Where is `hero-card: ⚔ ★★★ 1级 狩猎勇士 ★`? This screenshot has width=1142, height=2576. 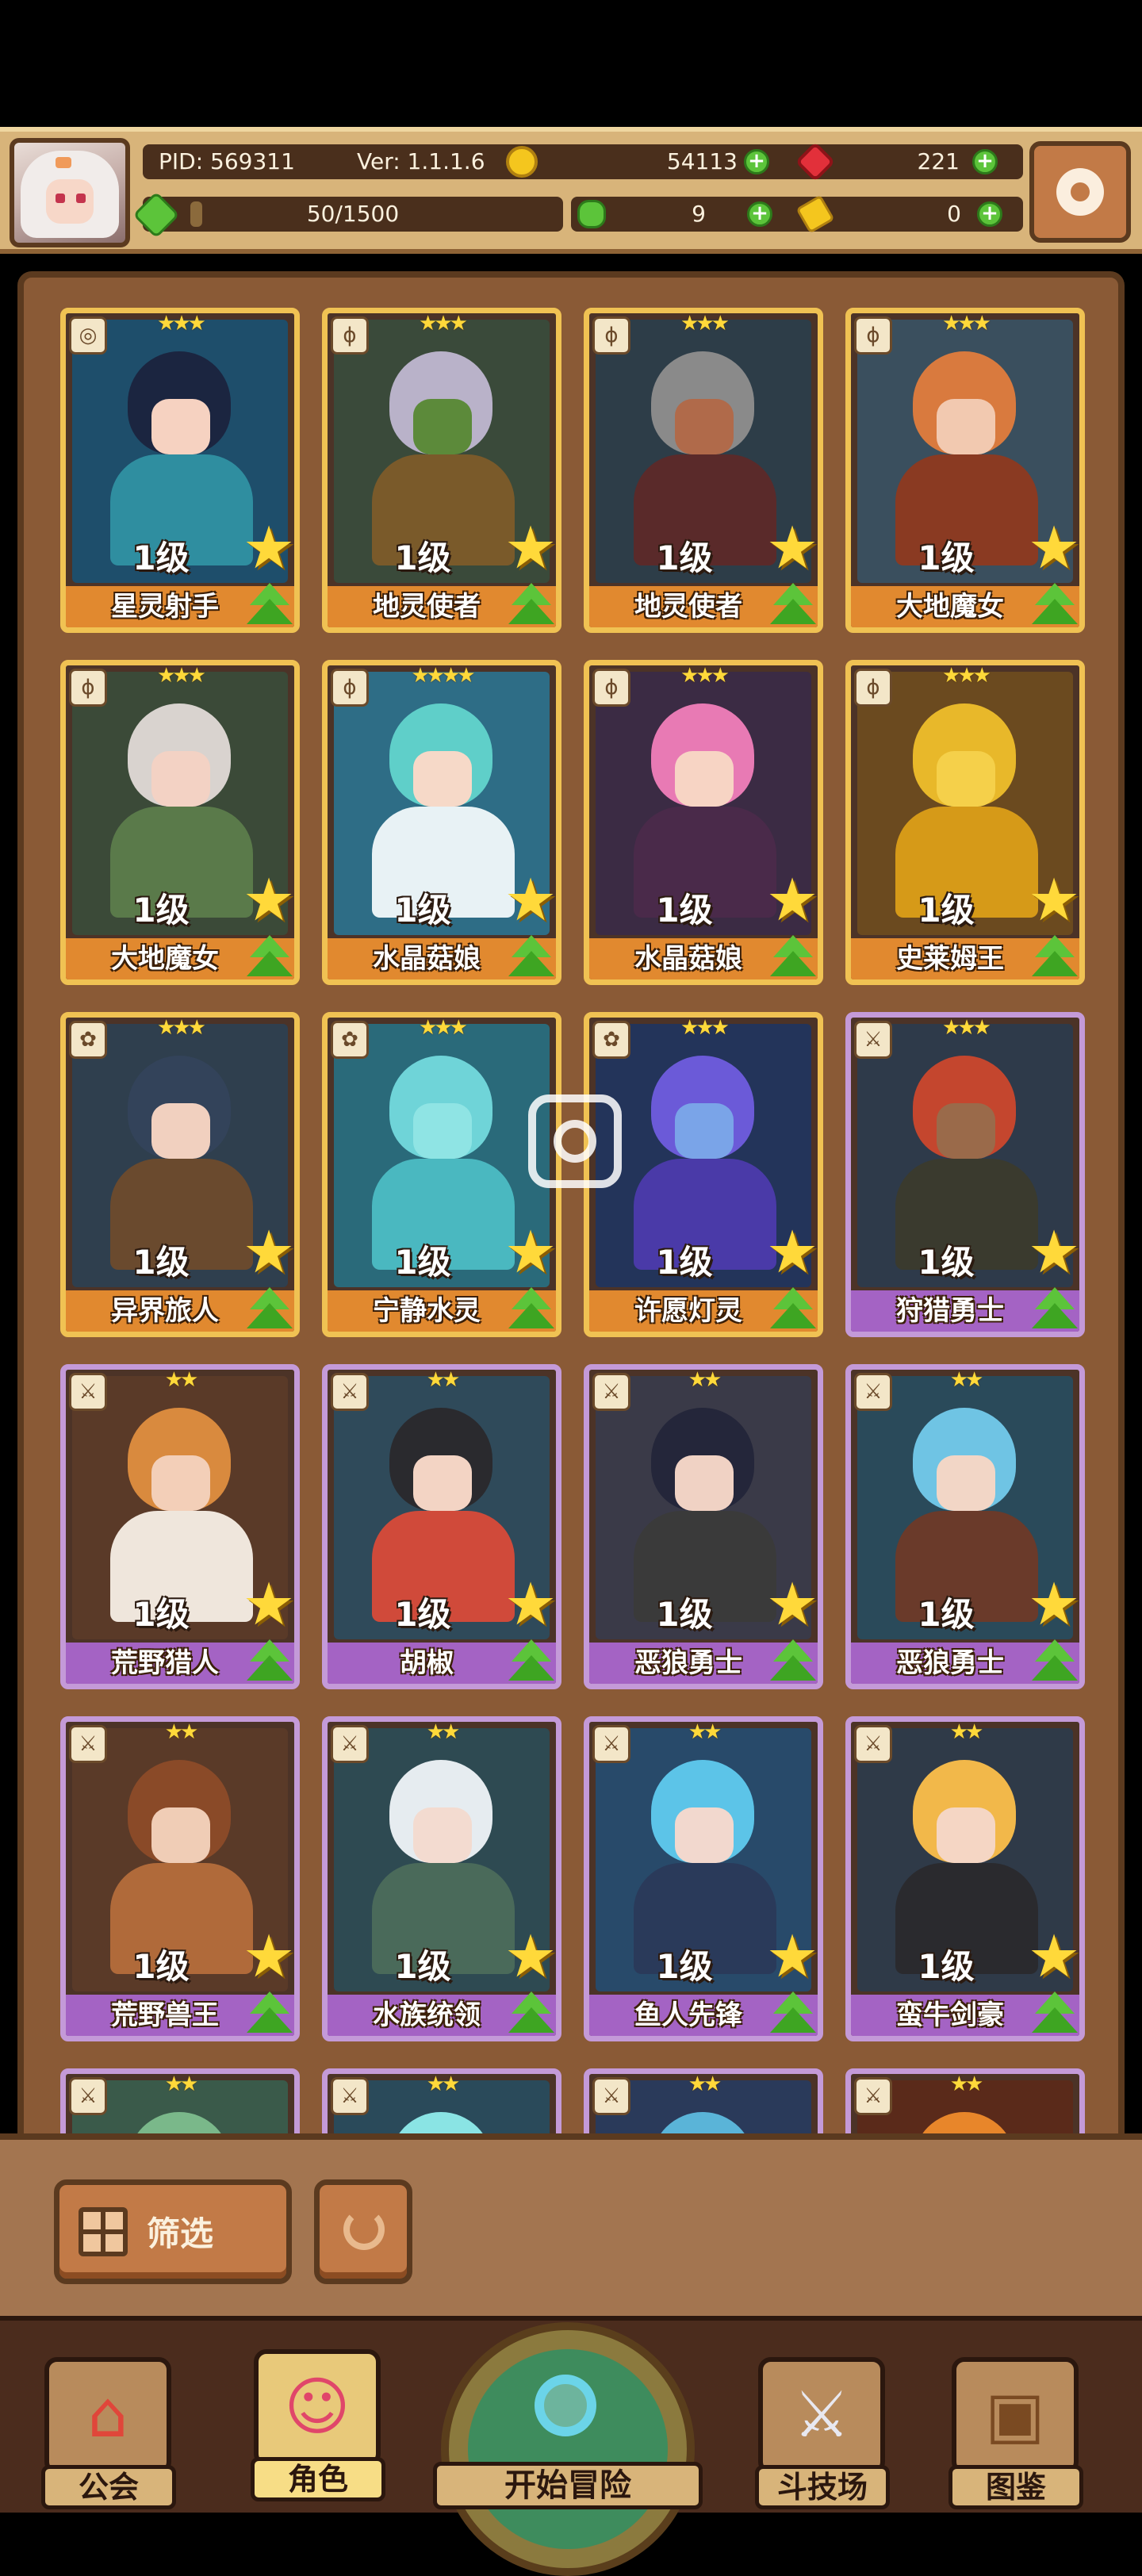 hero-card: ⚔ ★★★ 1级 狩猎勇士 ★ is located at coordinates (965, 1175).